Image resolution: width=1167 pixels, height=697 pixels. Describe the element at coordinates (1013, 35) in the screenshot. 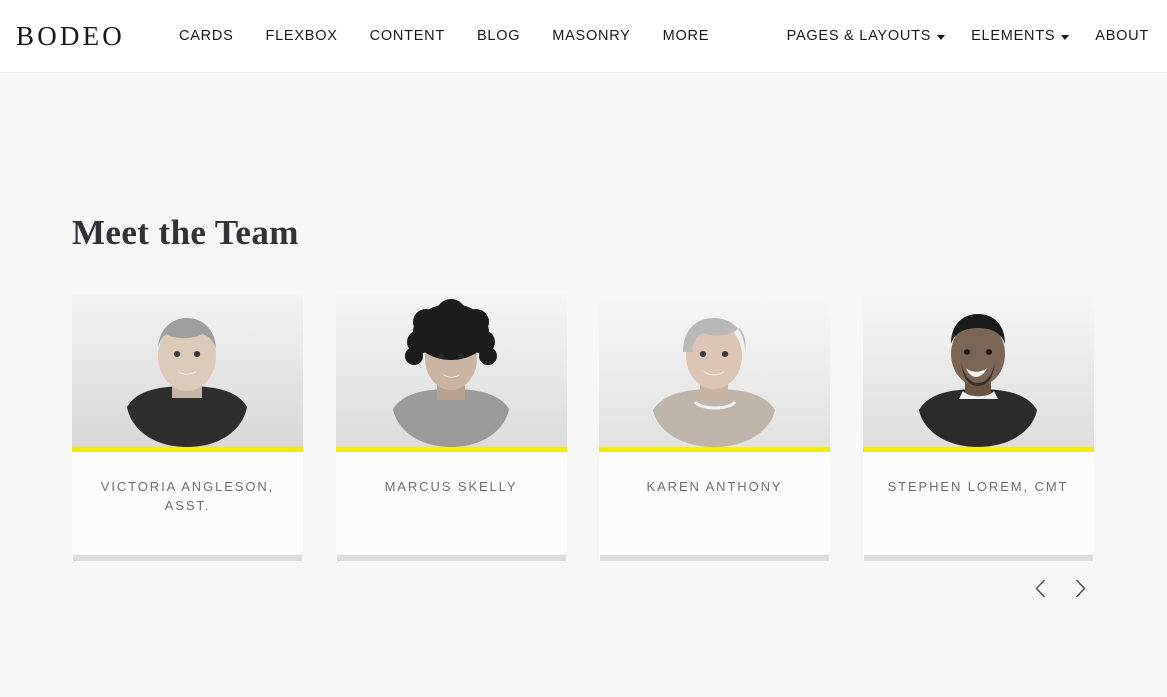

I see `nav-item-label: ELEMENTS` at that location.